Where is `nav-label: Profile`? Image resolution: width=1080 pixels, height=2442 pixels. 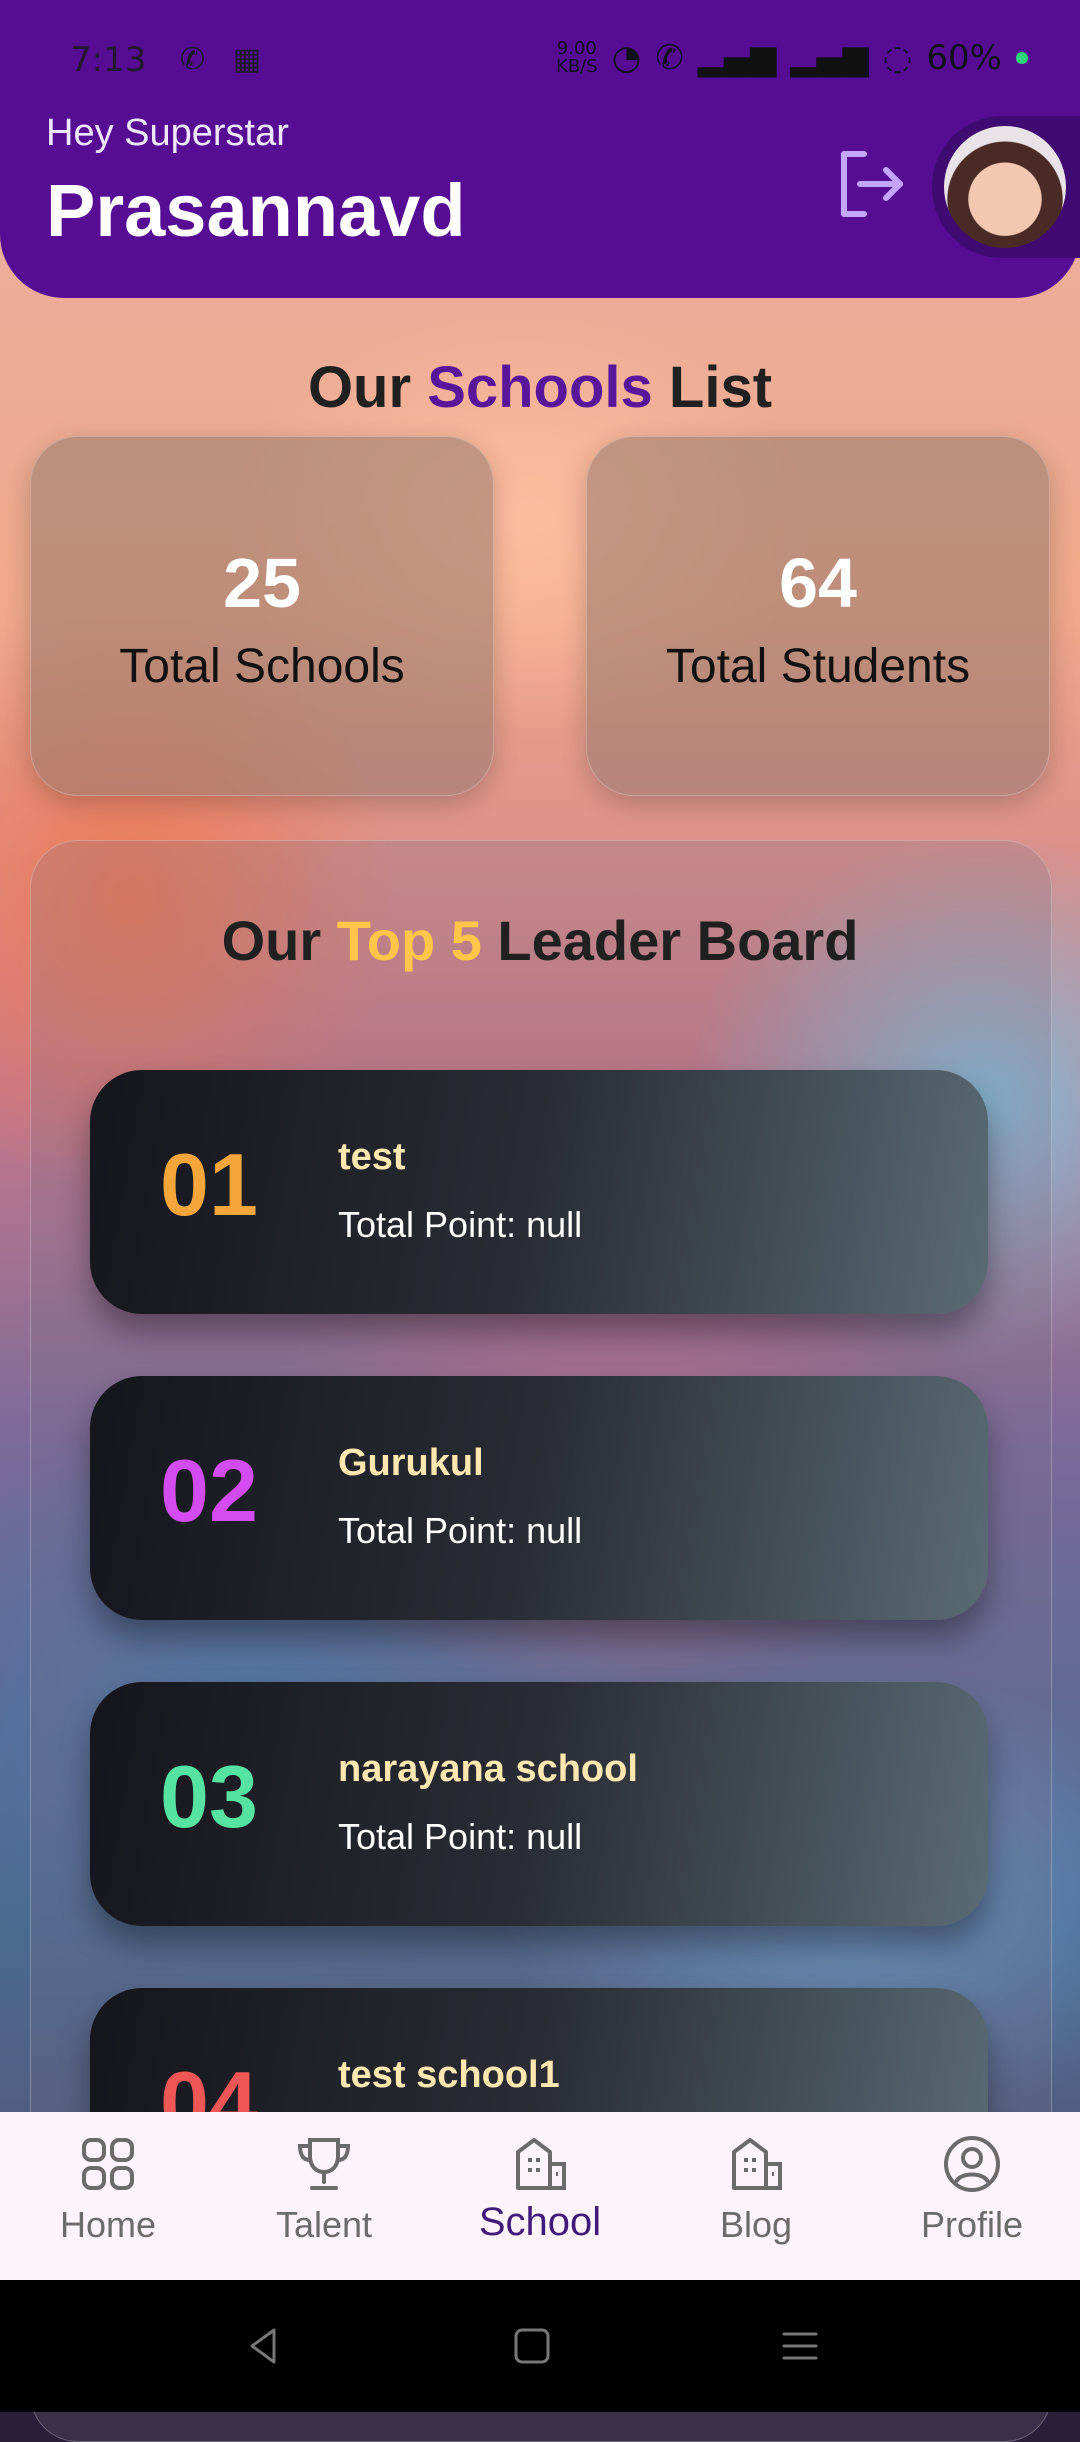 nav-label: Profile is located at coordinates (972, 2224).